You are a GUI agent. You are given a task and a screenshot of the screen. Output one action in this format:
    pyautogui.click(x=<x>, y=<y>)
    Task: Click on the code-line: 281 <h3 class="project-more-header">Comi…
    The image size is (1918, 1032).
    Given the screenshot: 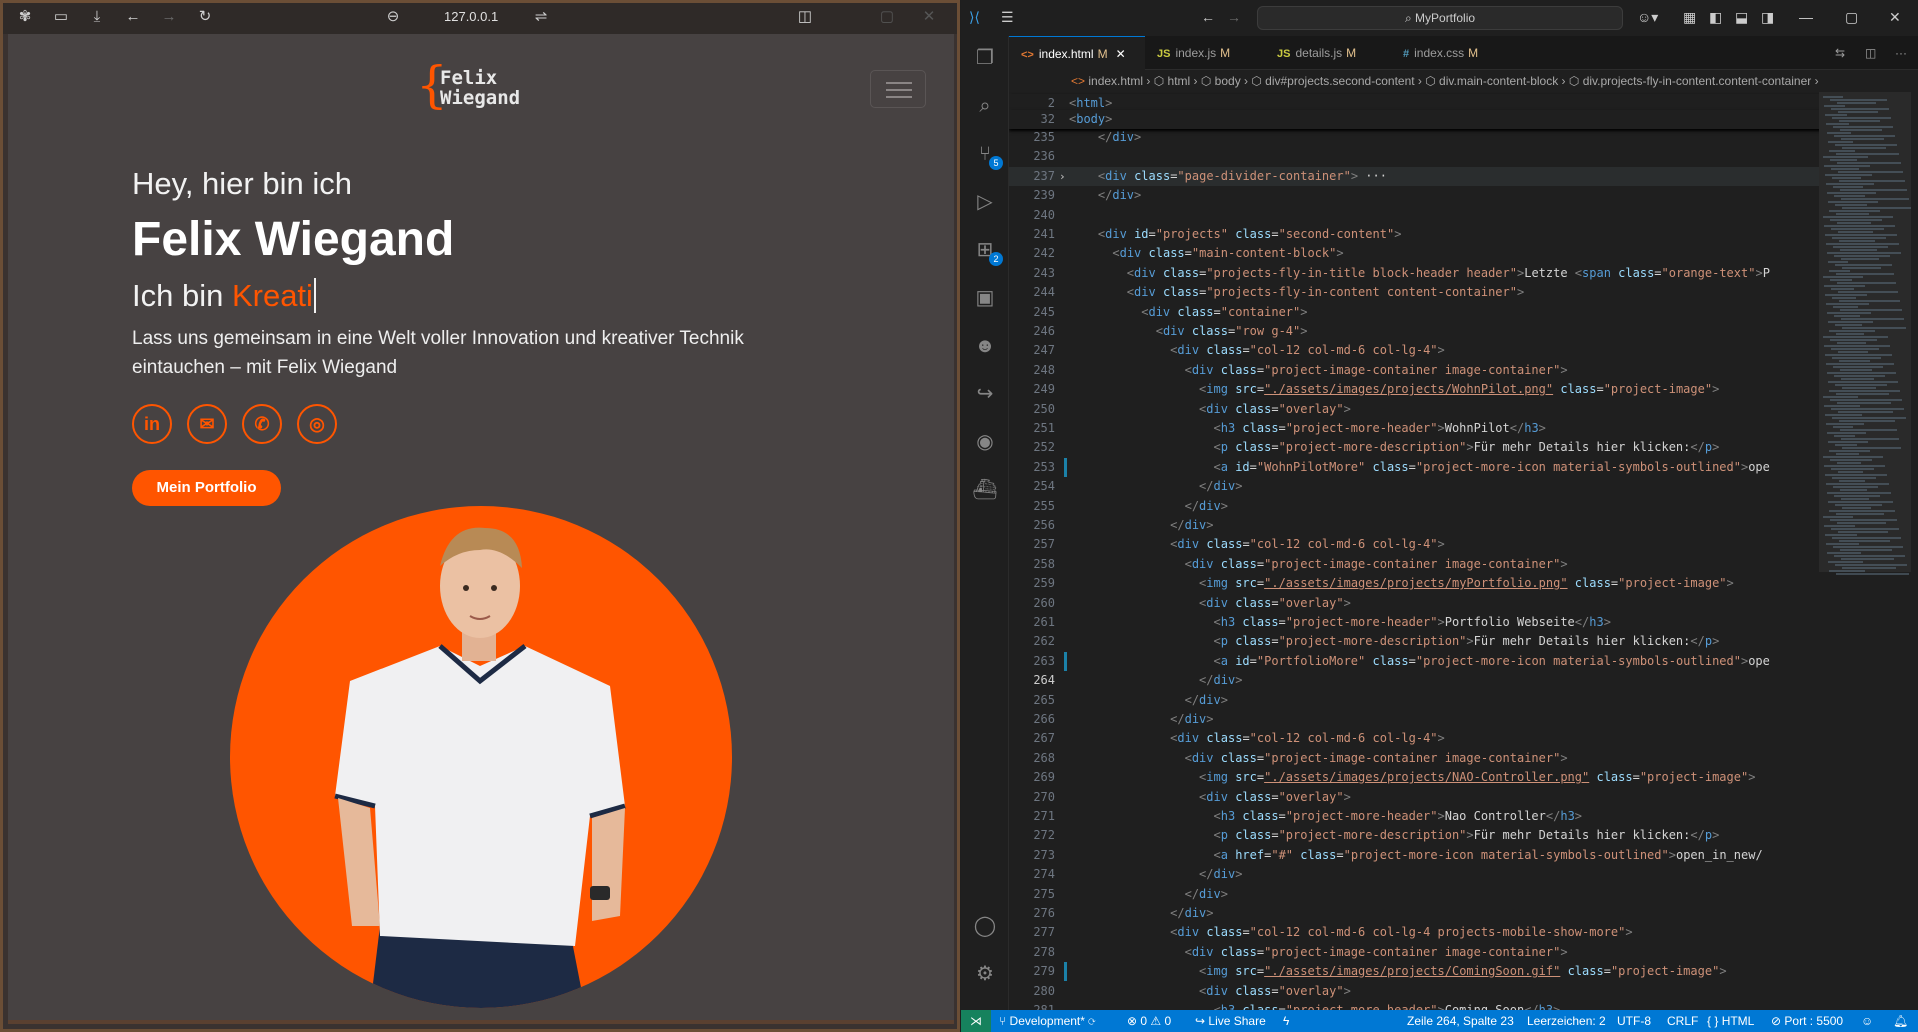 What is the action you would take?
    pyautogui.click(x=1418, y=1005)
    